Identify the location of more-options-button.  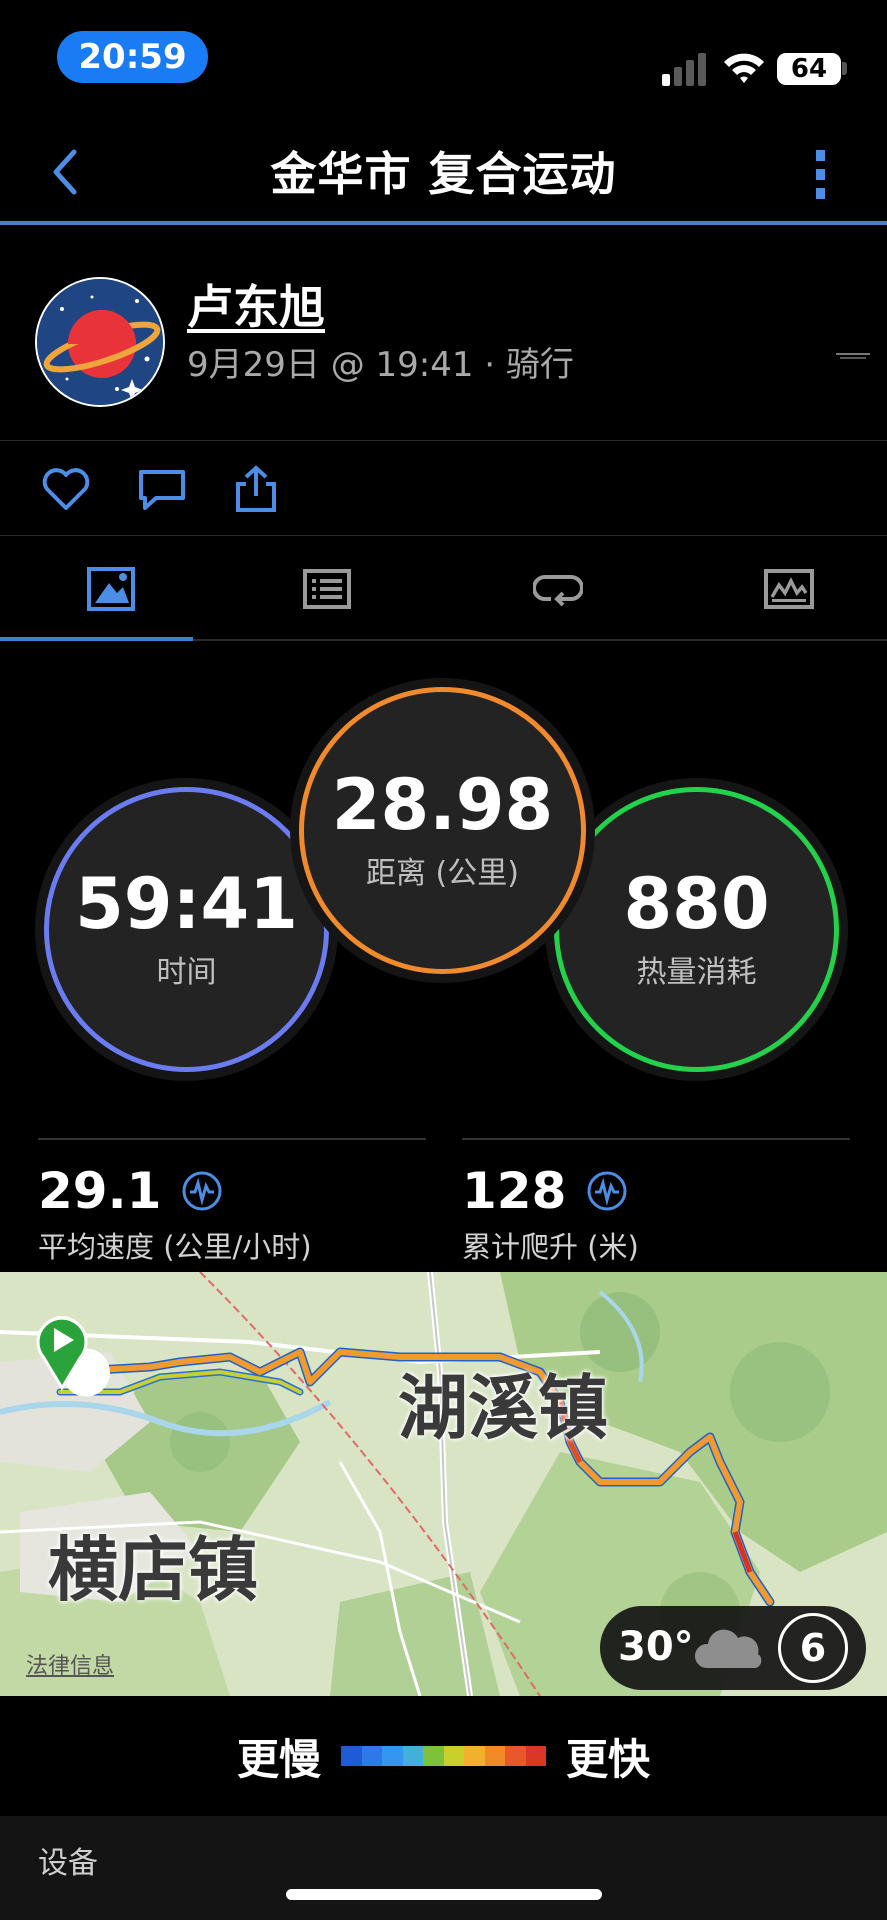
(820, 174).